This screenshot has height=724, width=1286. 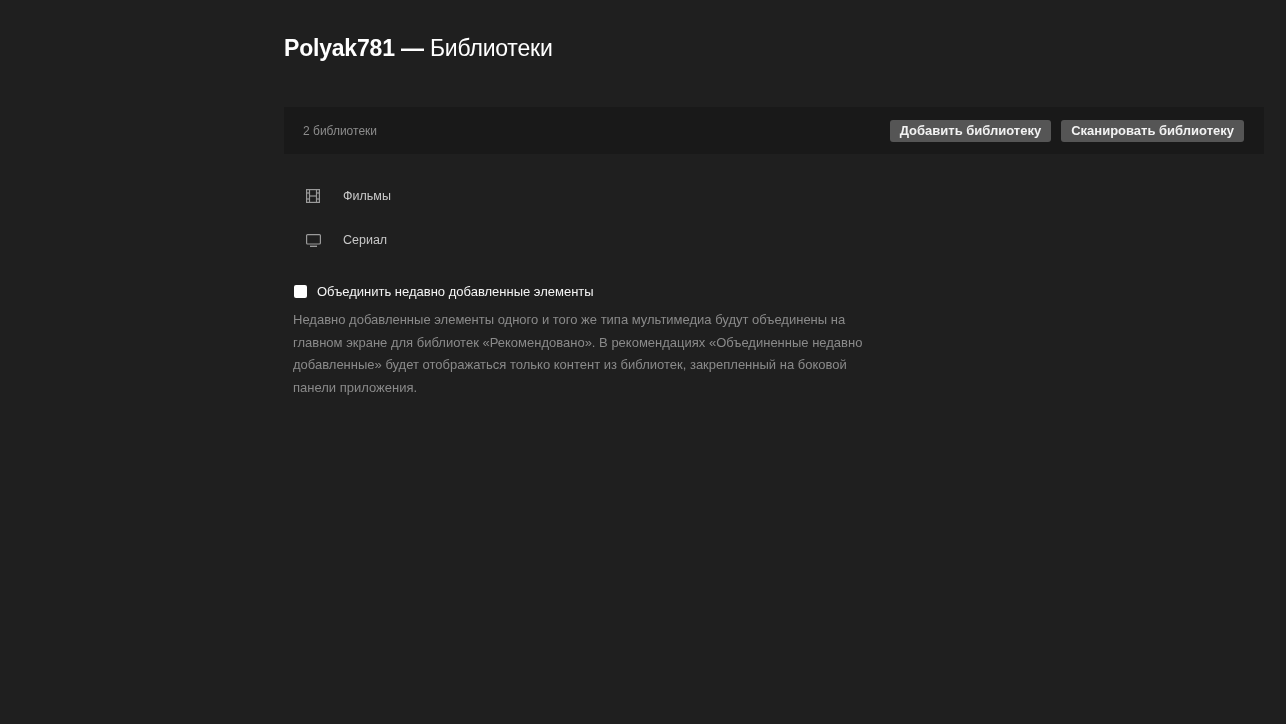 What do you see at coordinates (365, 240) in the screenshot?
I see `library-link: Сериал` at bounding box center [365, 240].